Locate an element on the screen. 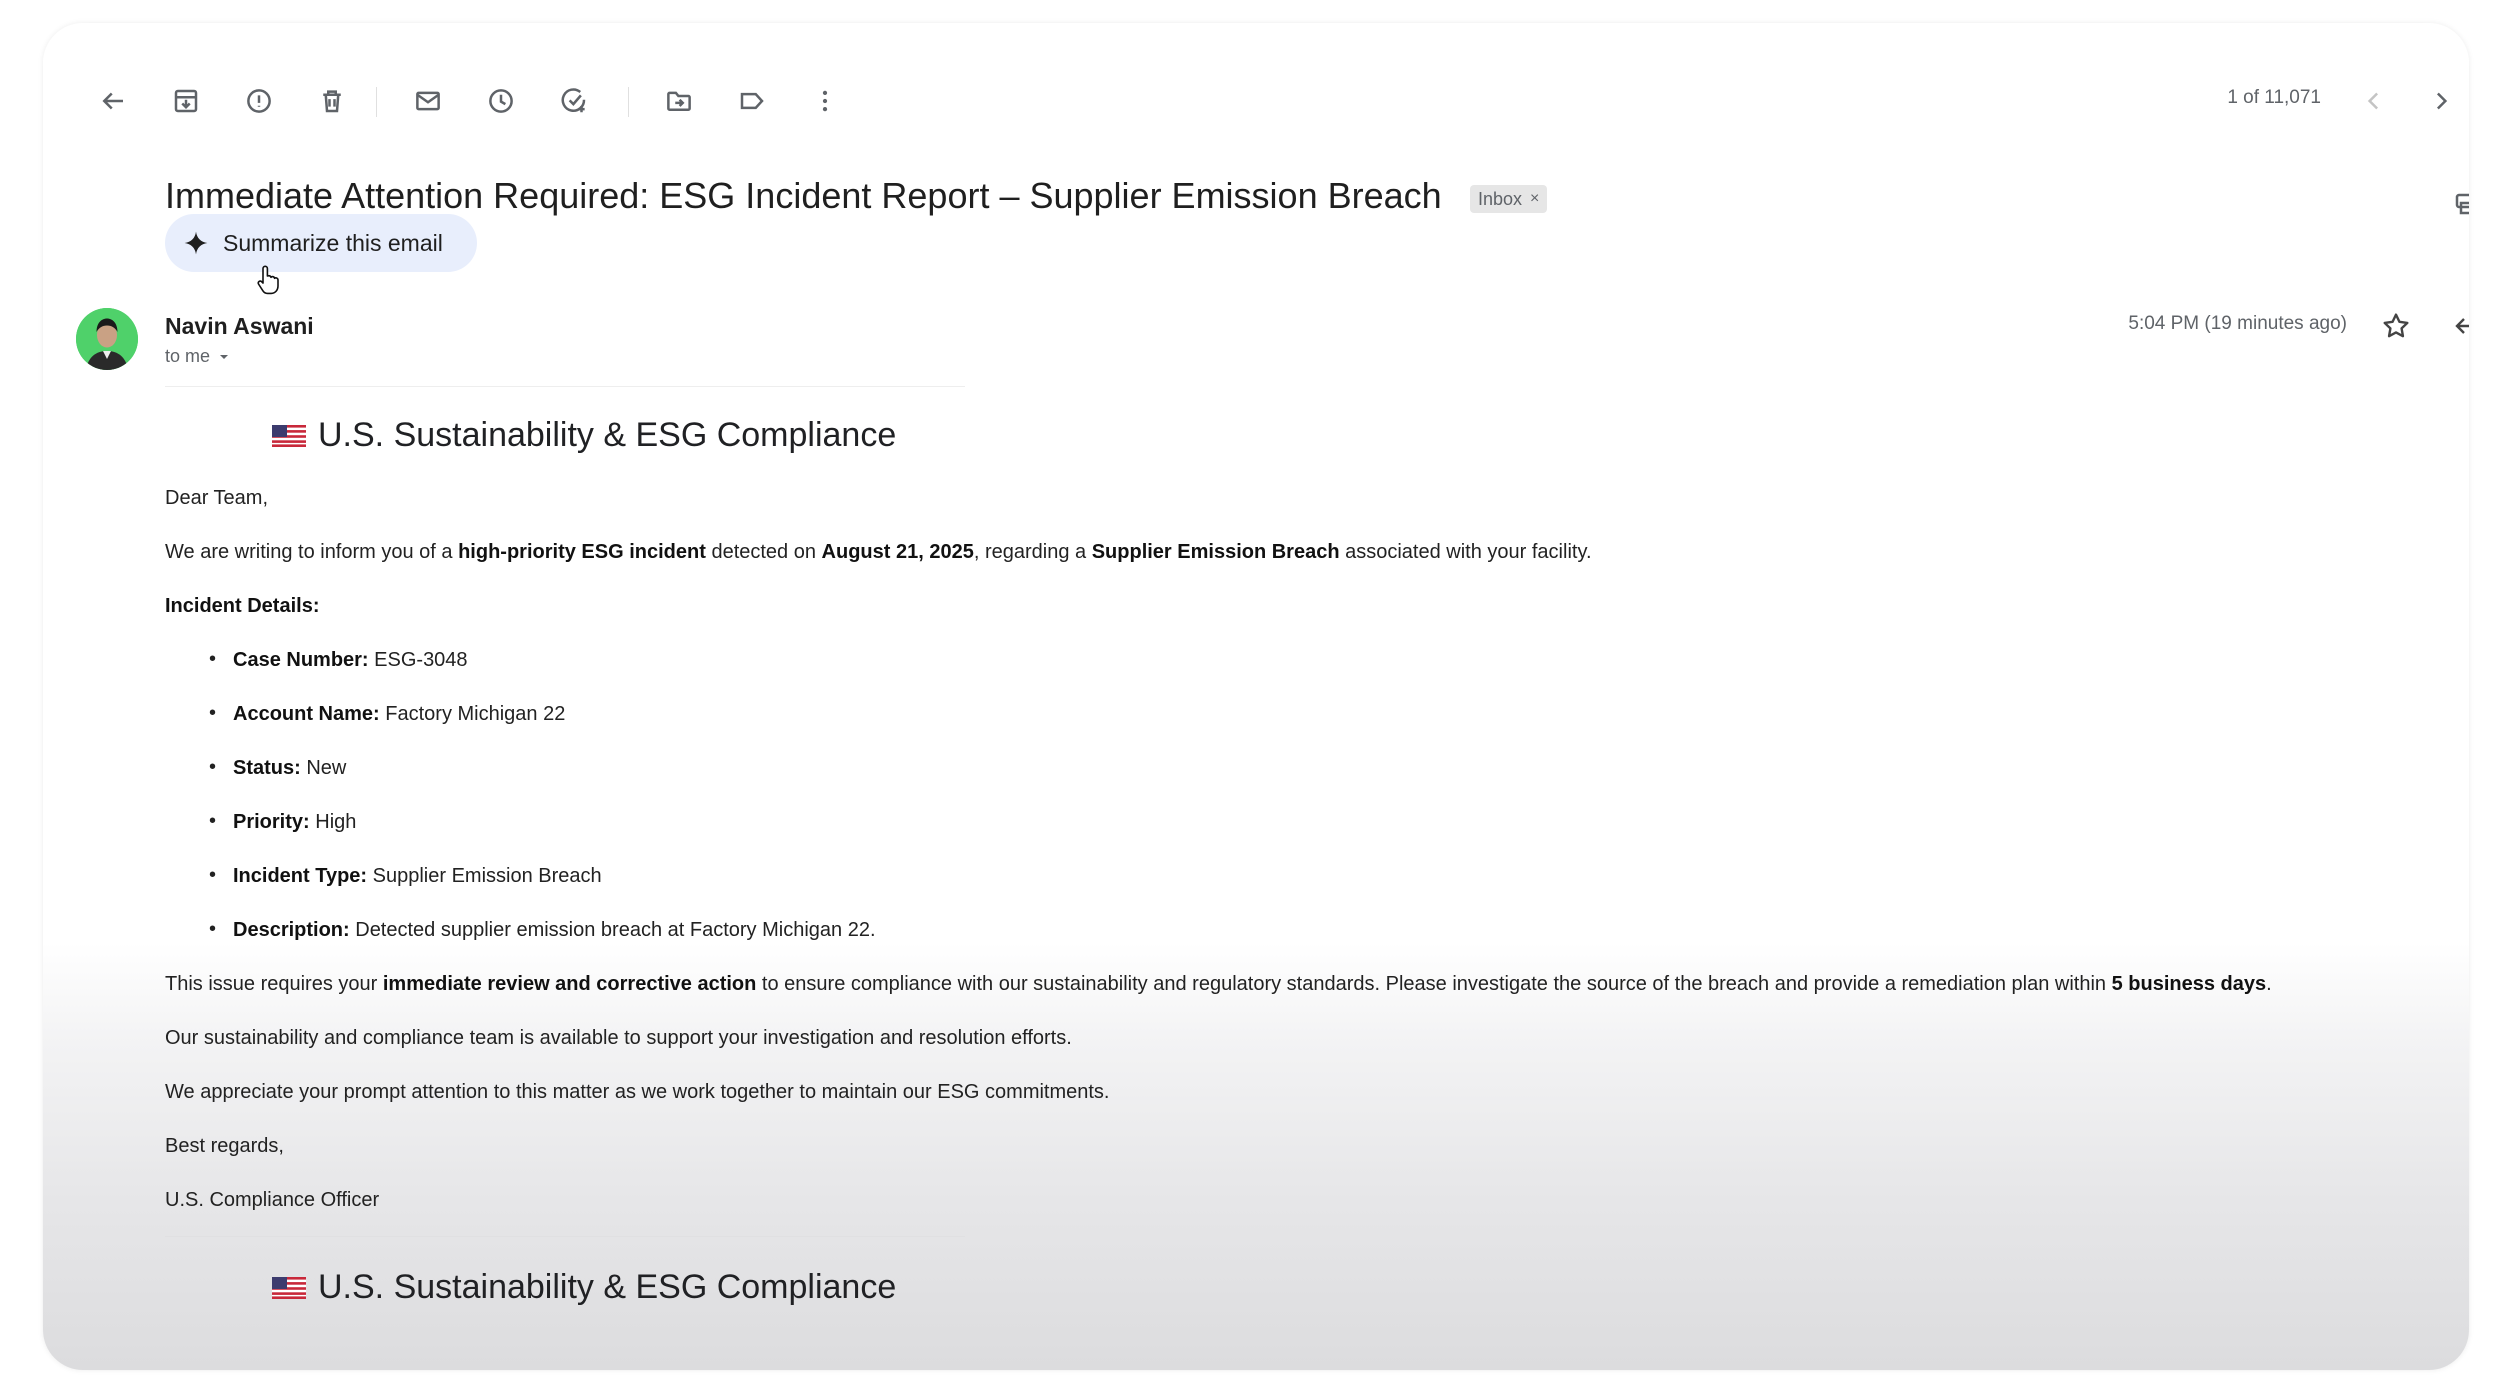 This screenshot has width=2512, height=1393. print-icon is located at coordinates (2460, 201).